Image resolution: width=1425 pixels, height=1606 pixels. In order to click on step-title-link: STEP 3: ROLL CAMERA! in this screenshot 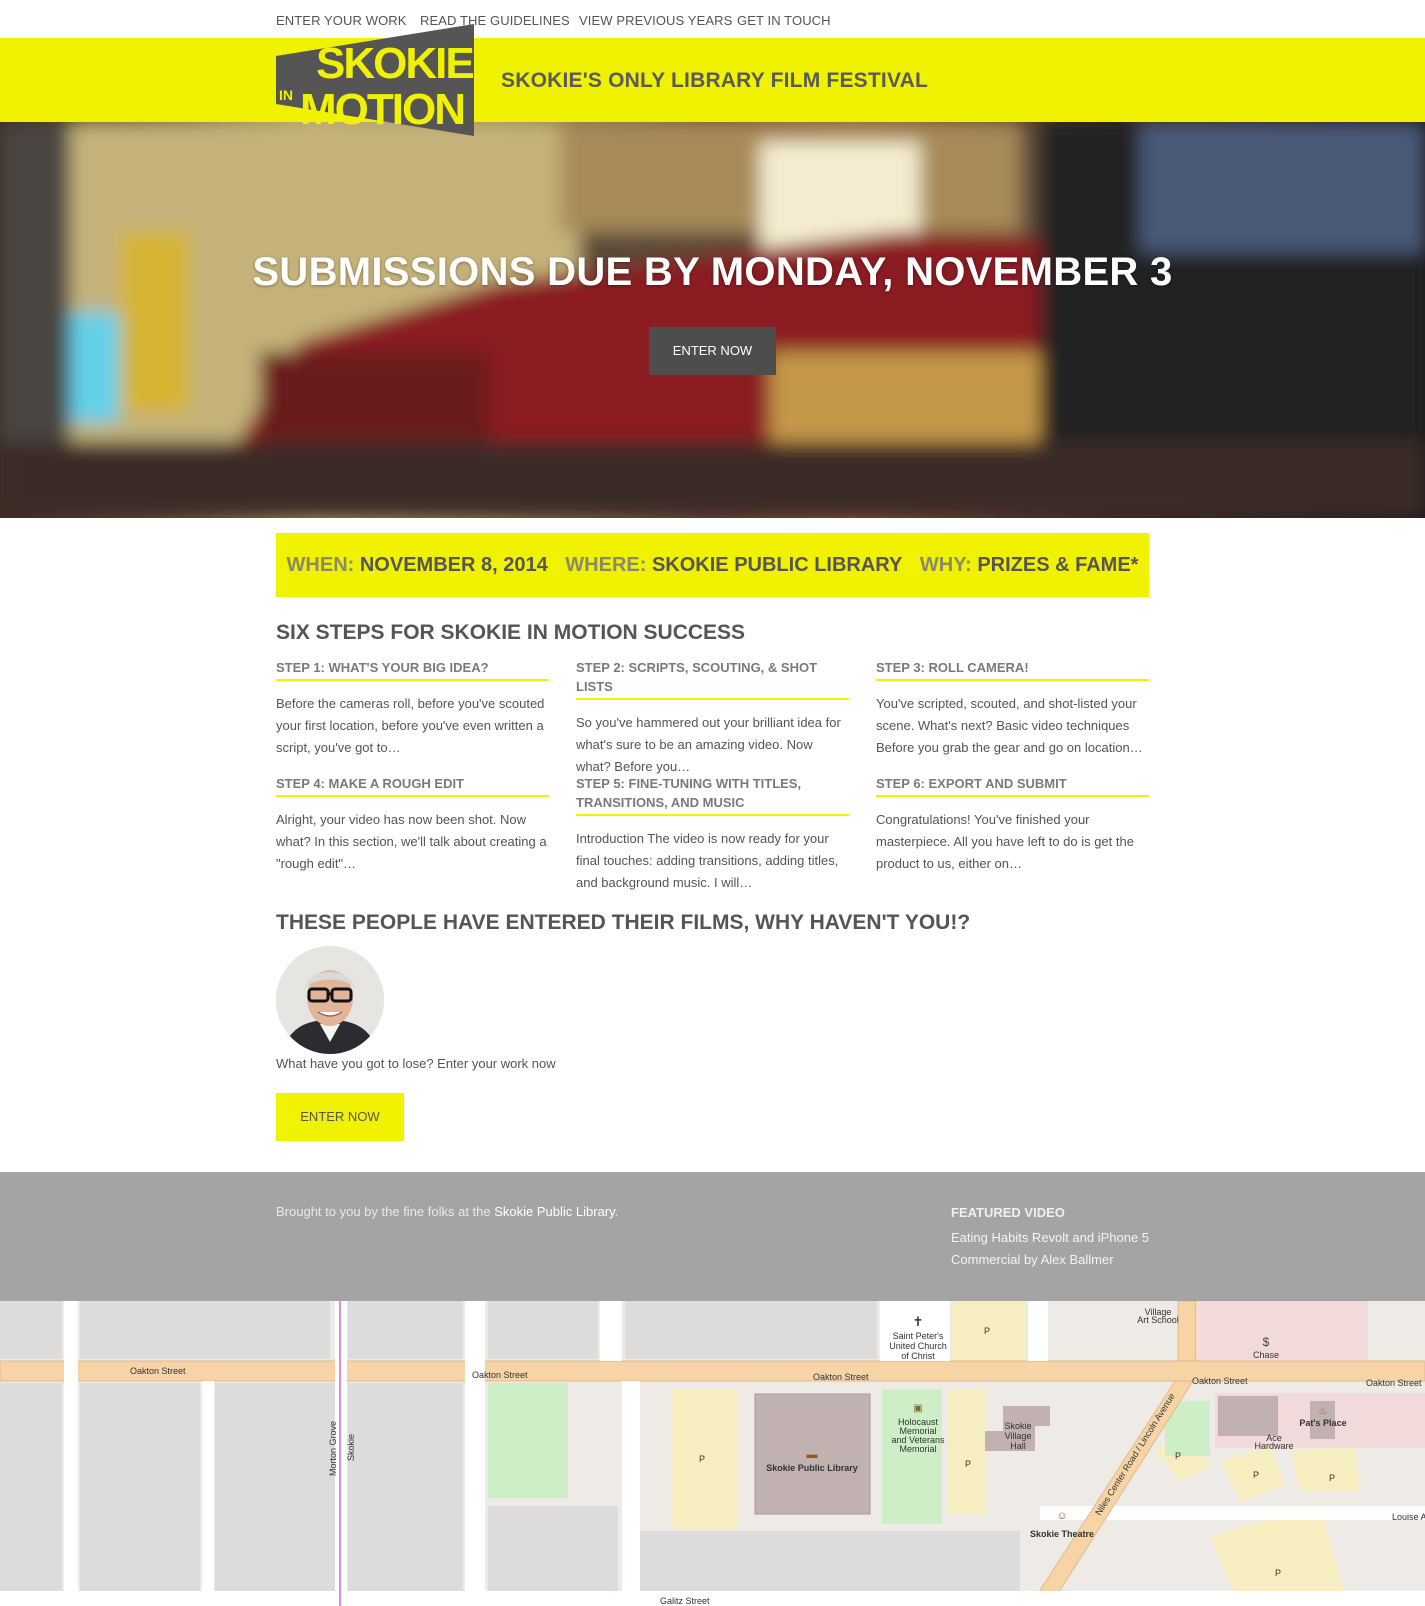, I will do `click(952, 667)`.